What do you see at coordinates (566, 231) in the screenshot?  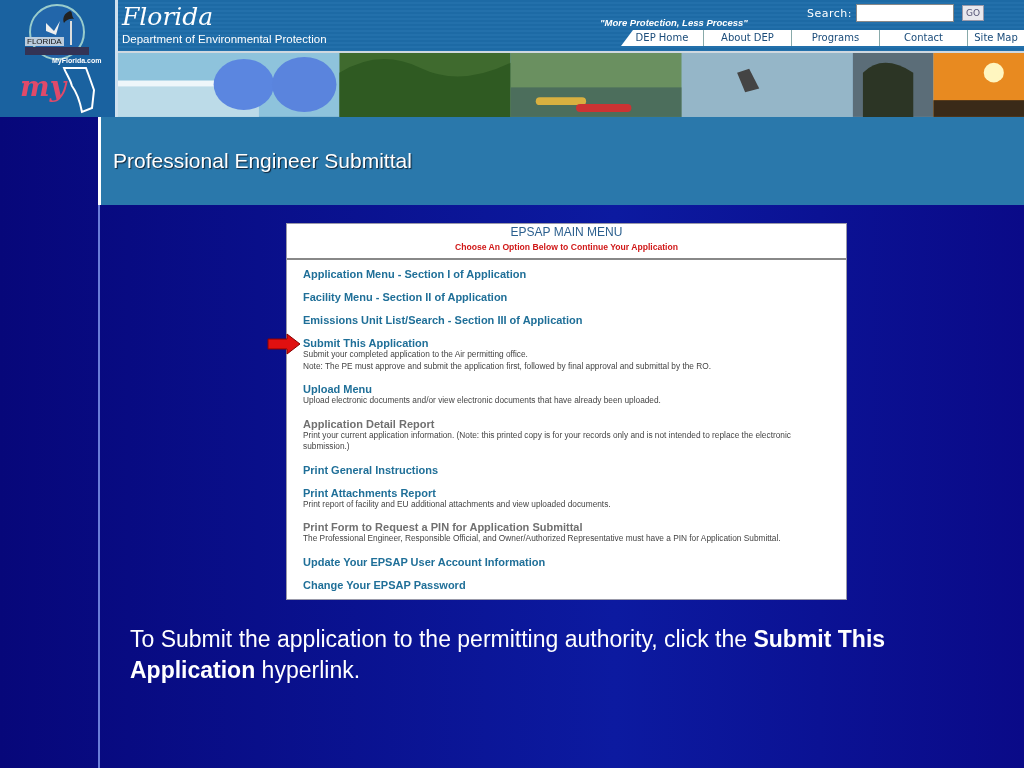 I see `menu-title: EPSAP MAIN MENU` at bounding box center [566, 231].